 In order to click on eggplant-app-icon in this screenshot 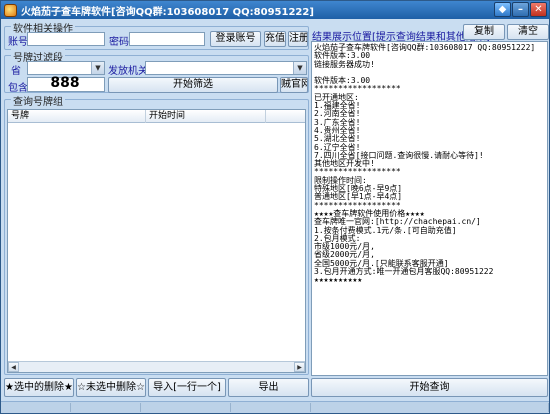, I will do `click(10, 10)`.